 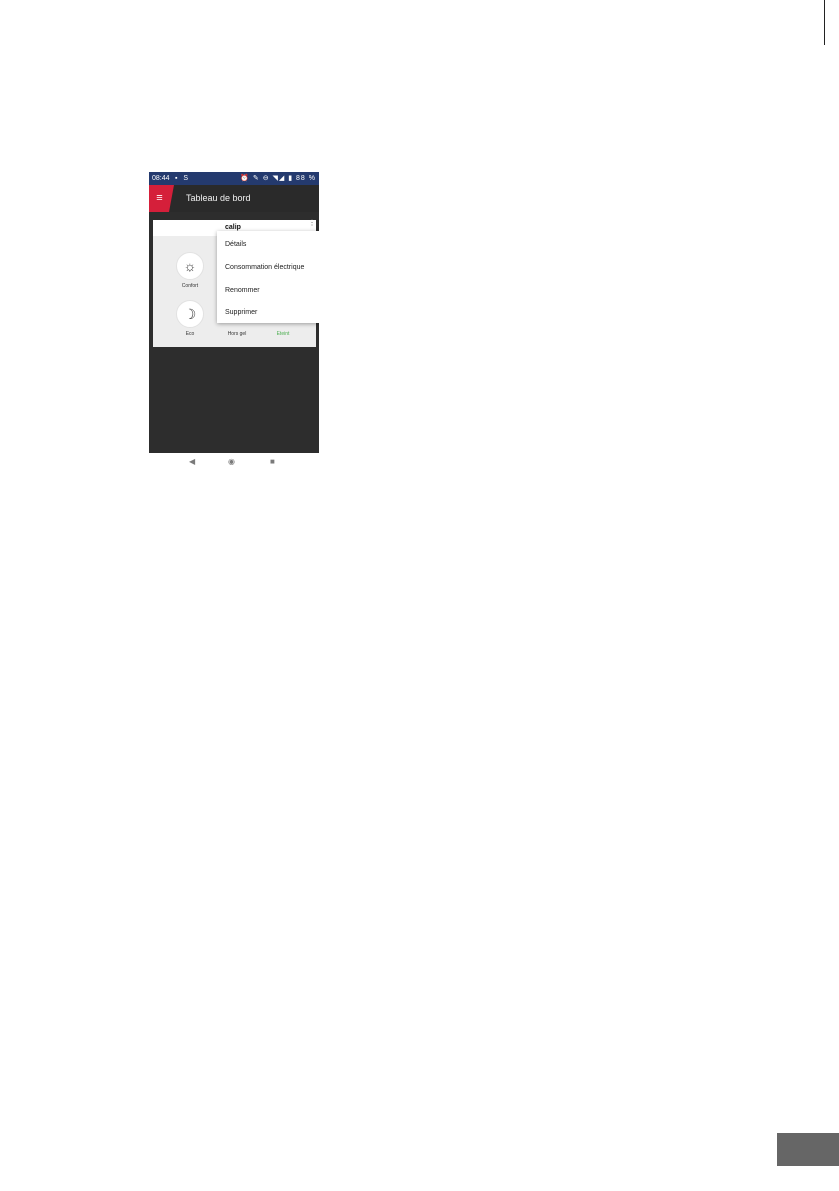 I want to click on menu-item-delete: Supprimer, so click(x=241, y=312).